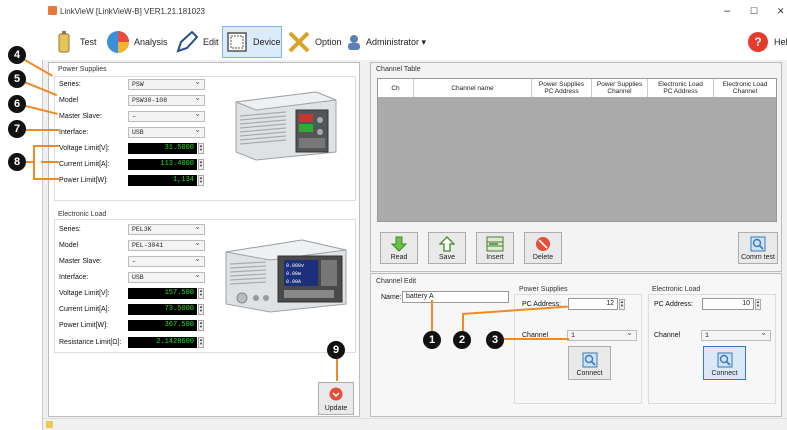  I want to click on el-channel-select: 1, so click(736, 335).